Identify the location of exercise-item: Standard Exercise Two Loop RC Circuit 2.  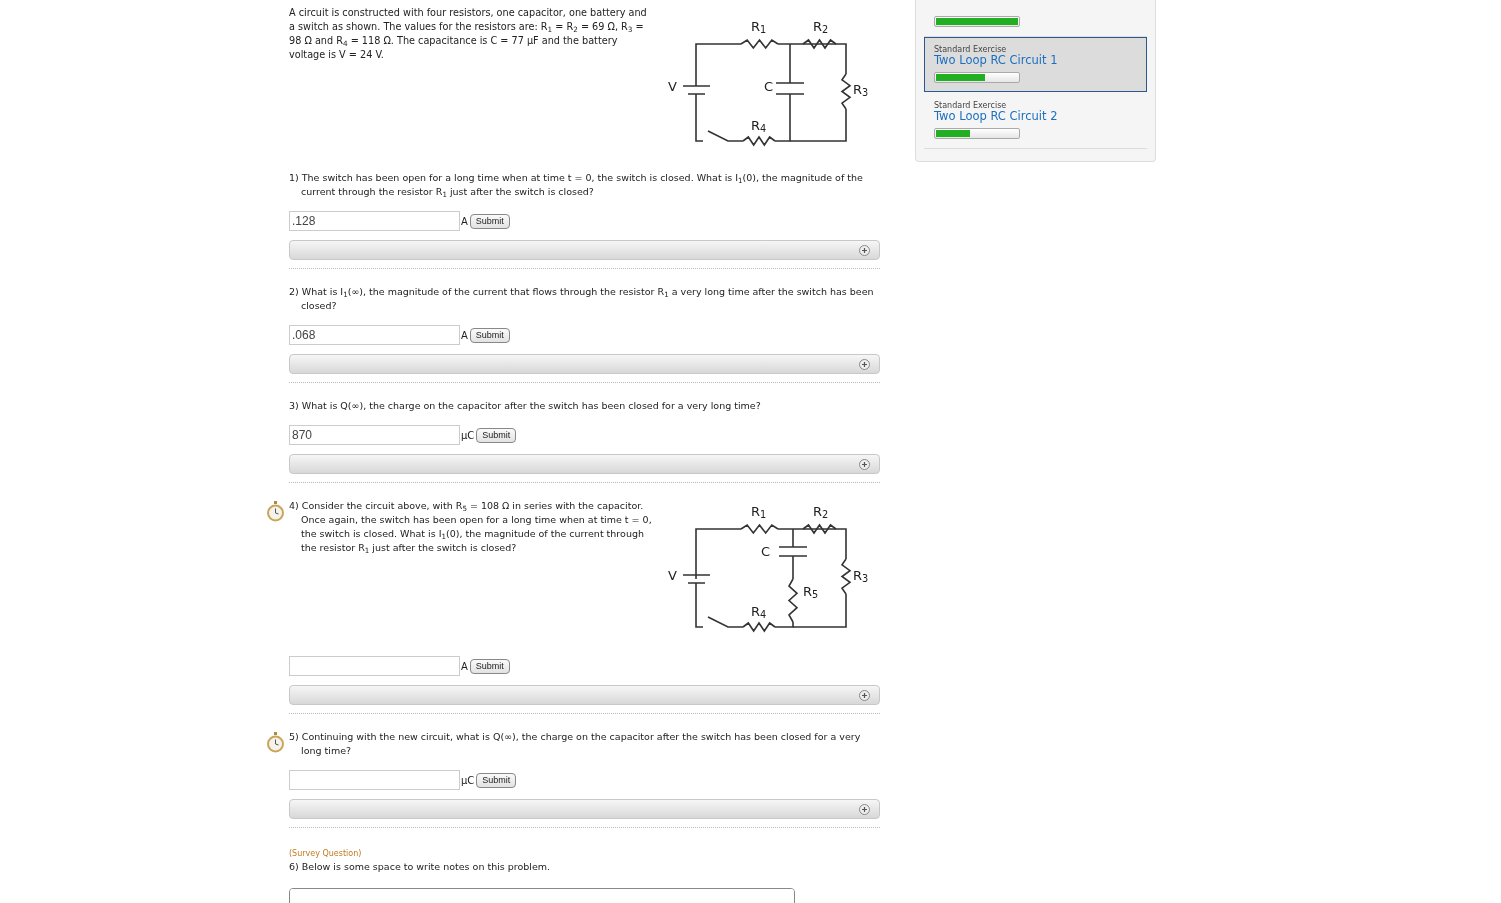
(1035, 121).